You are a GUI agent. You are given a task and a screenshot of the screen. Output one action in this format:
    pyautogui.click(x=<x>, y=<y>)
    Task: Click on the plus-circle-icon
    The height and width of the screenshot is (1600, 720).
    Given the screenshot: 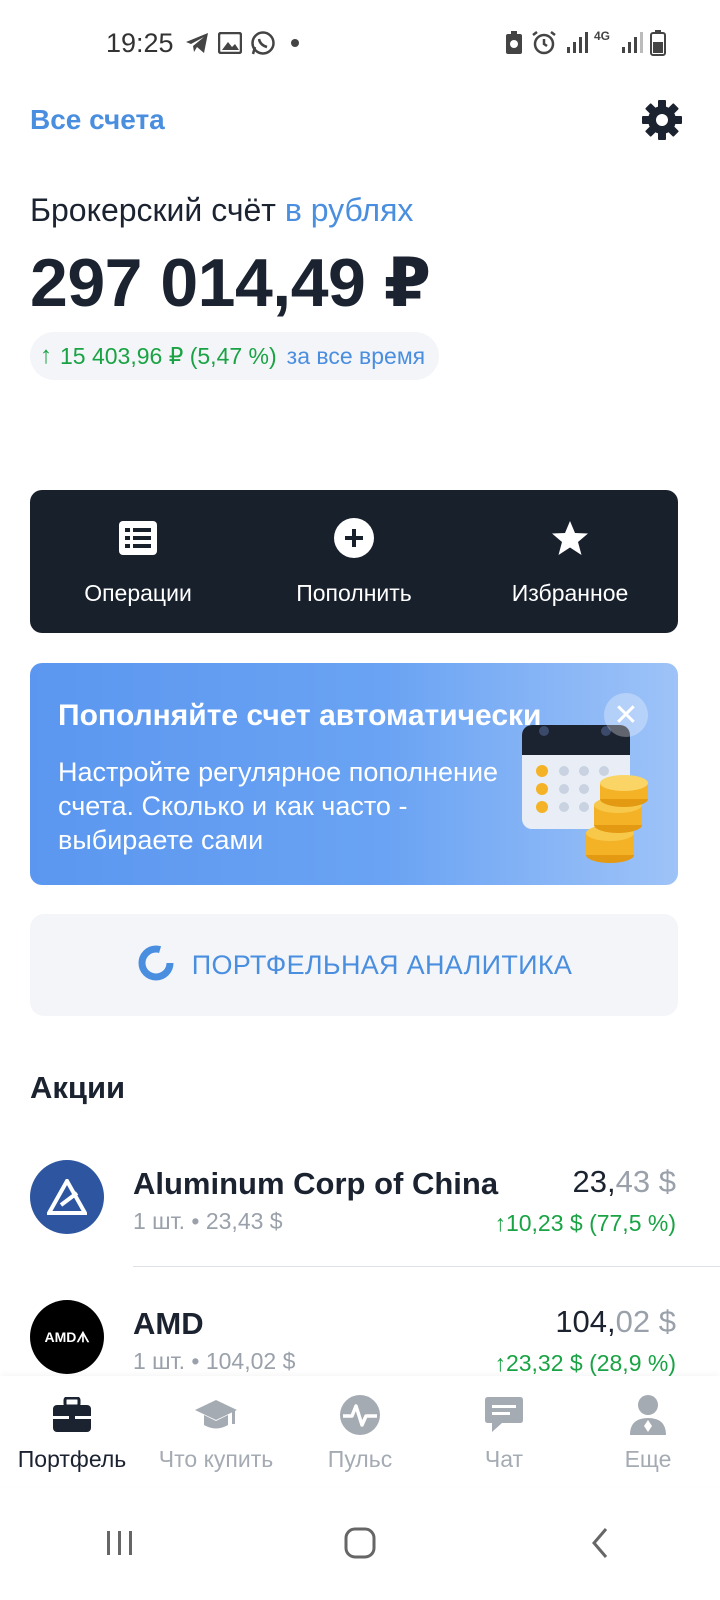 What is the action you would take?
    pyautogui.click(x=354, y=538)
    